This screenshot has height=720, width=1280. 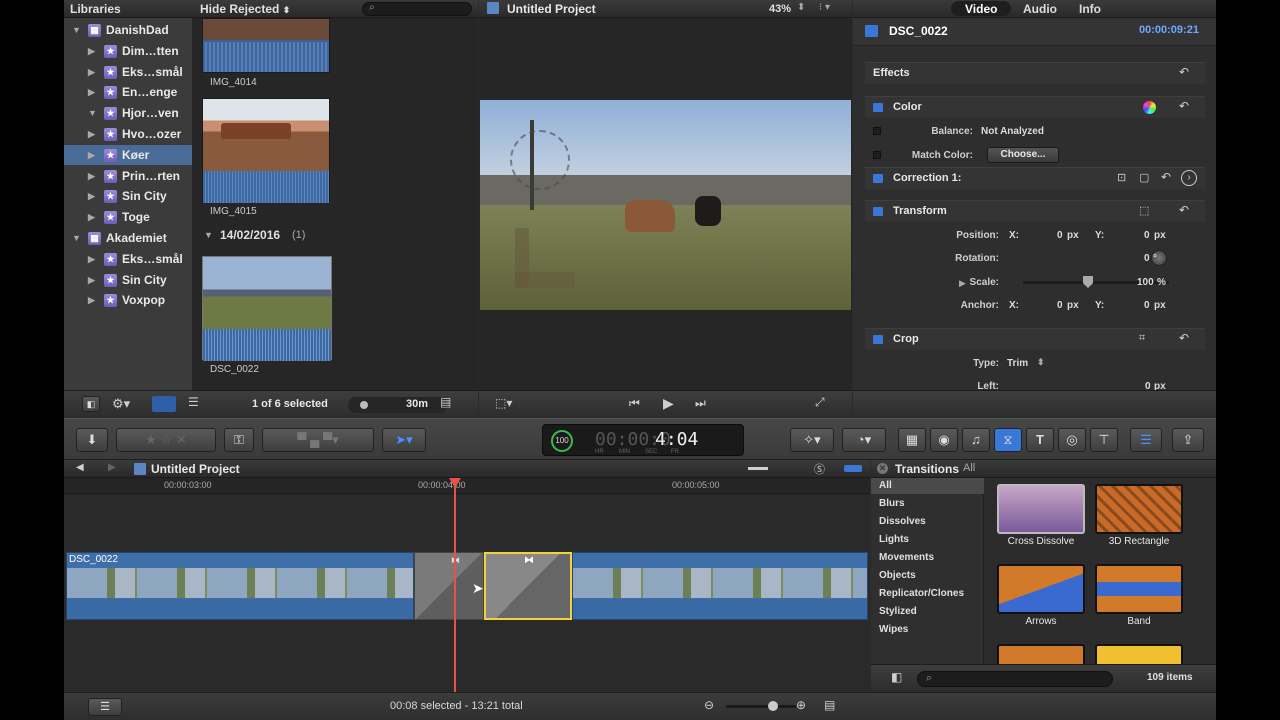 I want to click on timeline-zoom-slider, so click(x=761, y=706).